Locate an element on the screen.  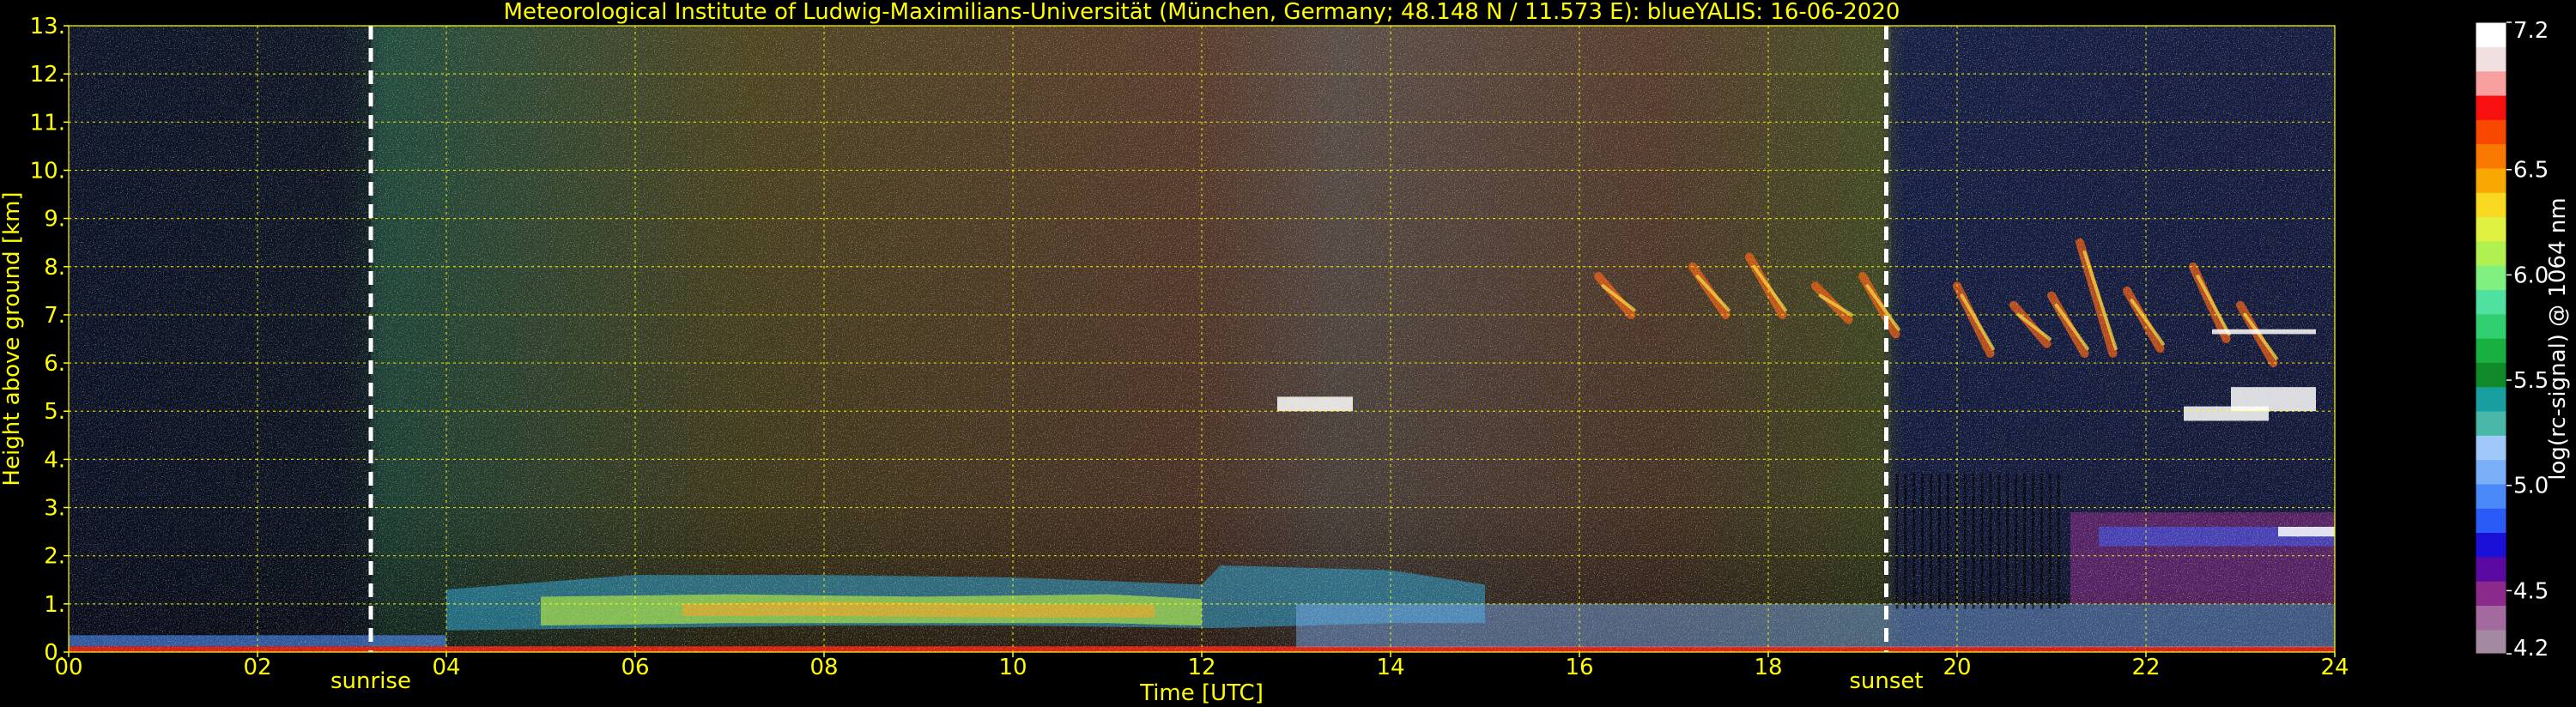
y-tick-label: 10. is located at coordinates (47, 171).